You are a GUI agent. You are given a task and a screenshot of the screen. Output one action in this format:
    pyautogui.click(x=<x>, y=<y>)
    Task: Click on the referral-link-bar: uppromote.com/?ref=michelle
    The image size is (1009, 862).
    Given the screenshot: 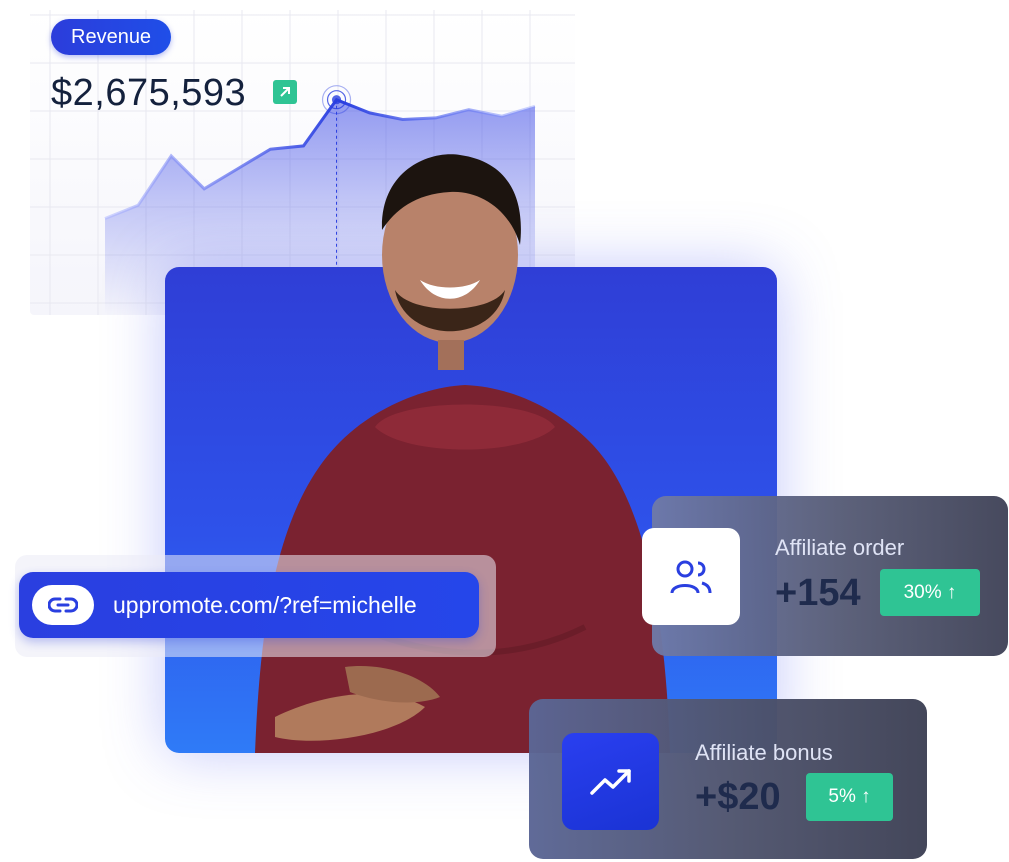 What is the action you would take?
    pyautogui.click(x=249, y=605)
    